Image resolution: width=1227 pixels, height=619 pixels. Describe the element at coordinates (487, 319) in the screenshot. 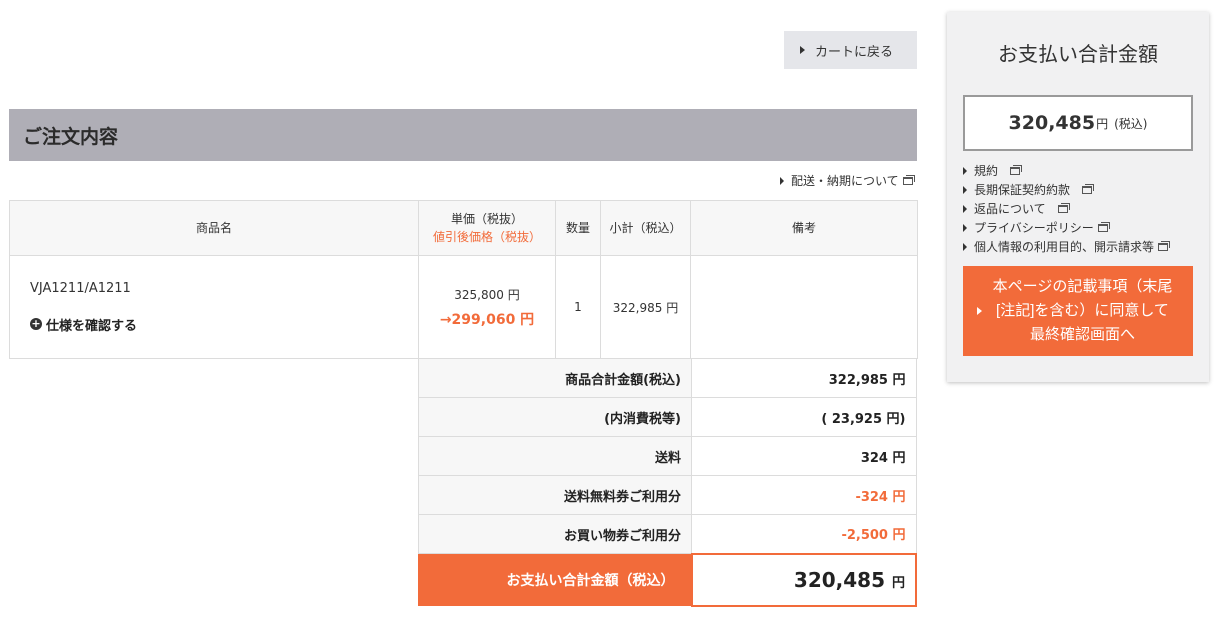

I see `price-discounted: →299,060 円` at that location.